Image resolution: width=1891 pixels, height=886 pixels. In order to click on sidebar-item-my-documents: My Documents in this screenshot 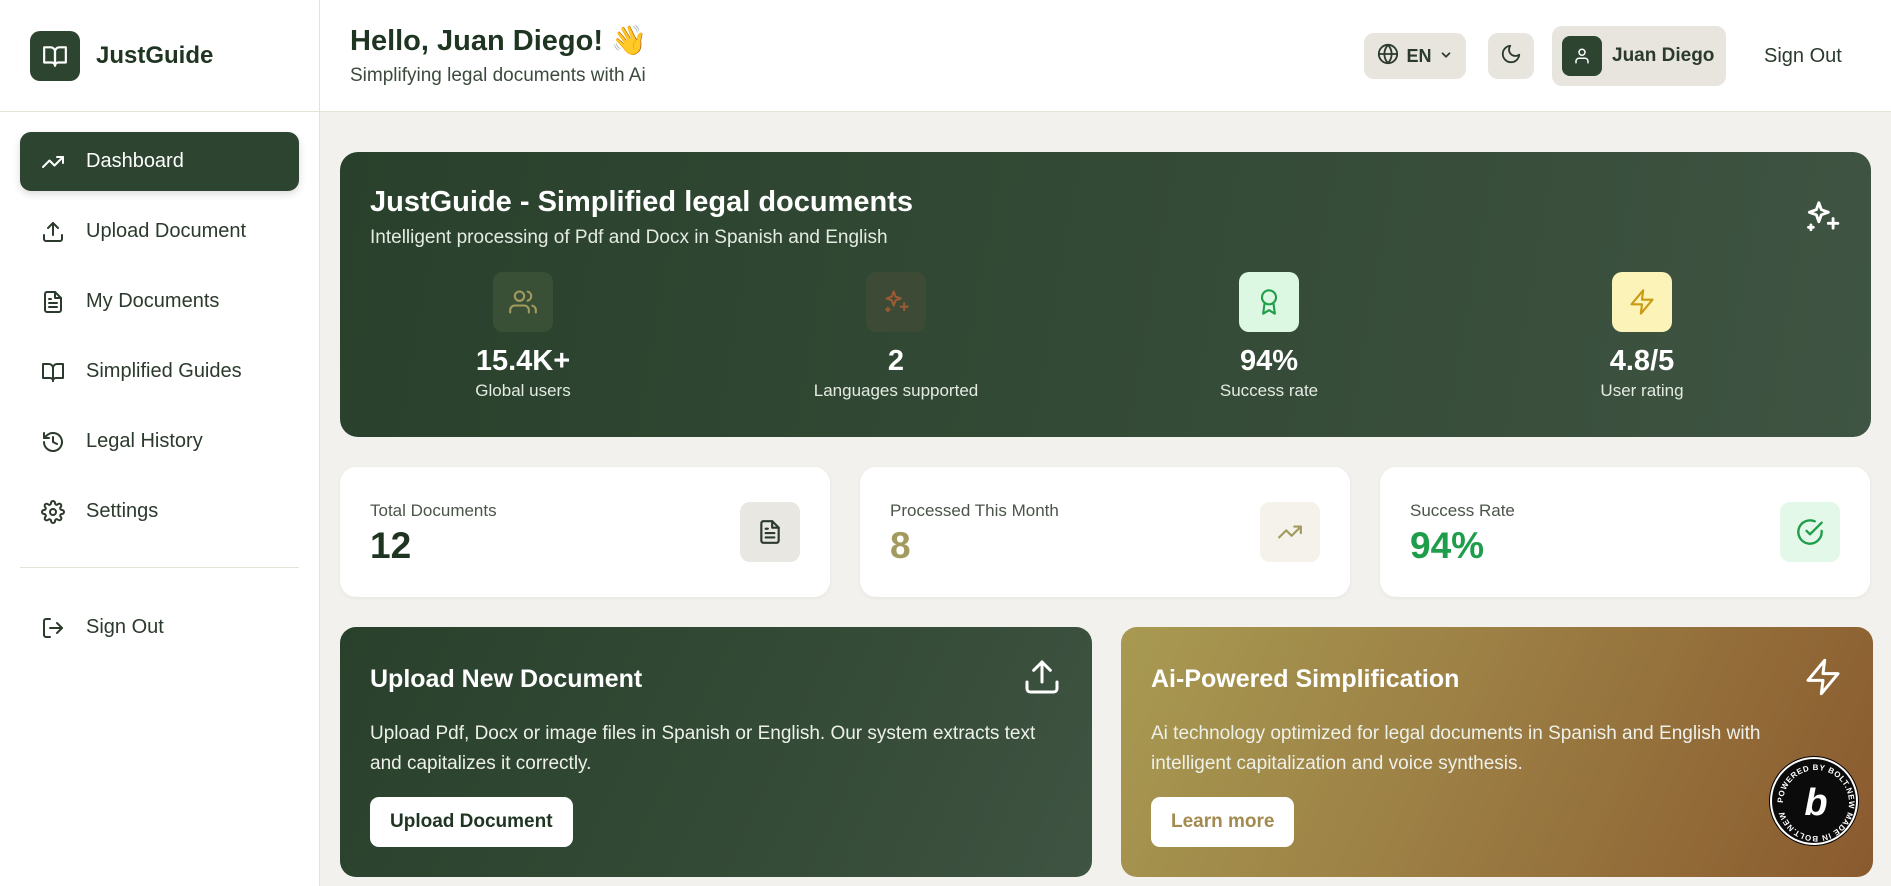, I will do `click(159, 301)`.